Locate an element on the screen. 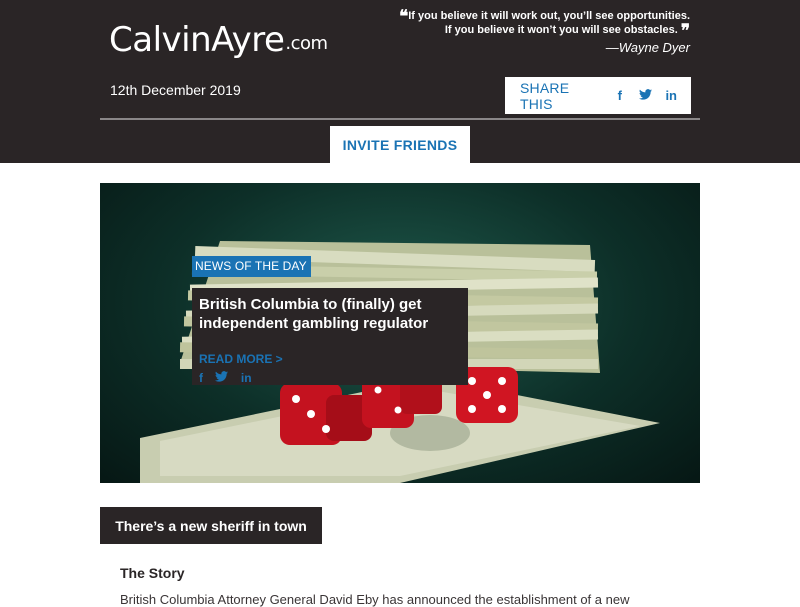  quote-author: —Wayne Dyer is located at coordinates (647, 47).